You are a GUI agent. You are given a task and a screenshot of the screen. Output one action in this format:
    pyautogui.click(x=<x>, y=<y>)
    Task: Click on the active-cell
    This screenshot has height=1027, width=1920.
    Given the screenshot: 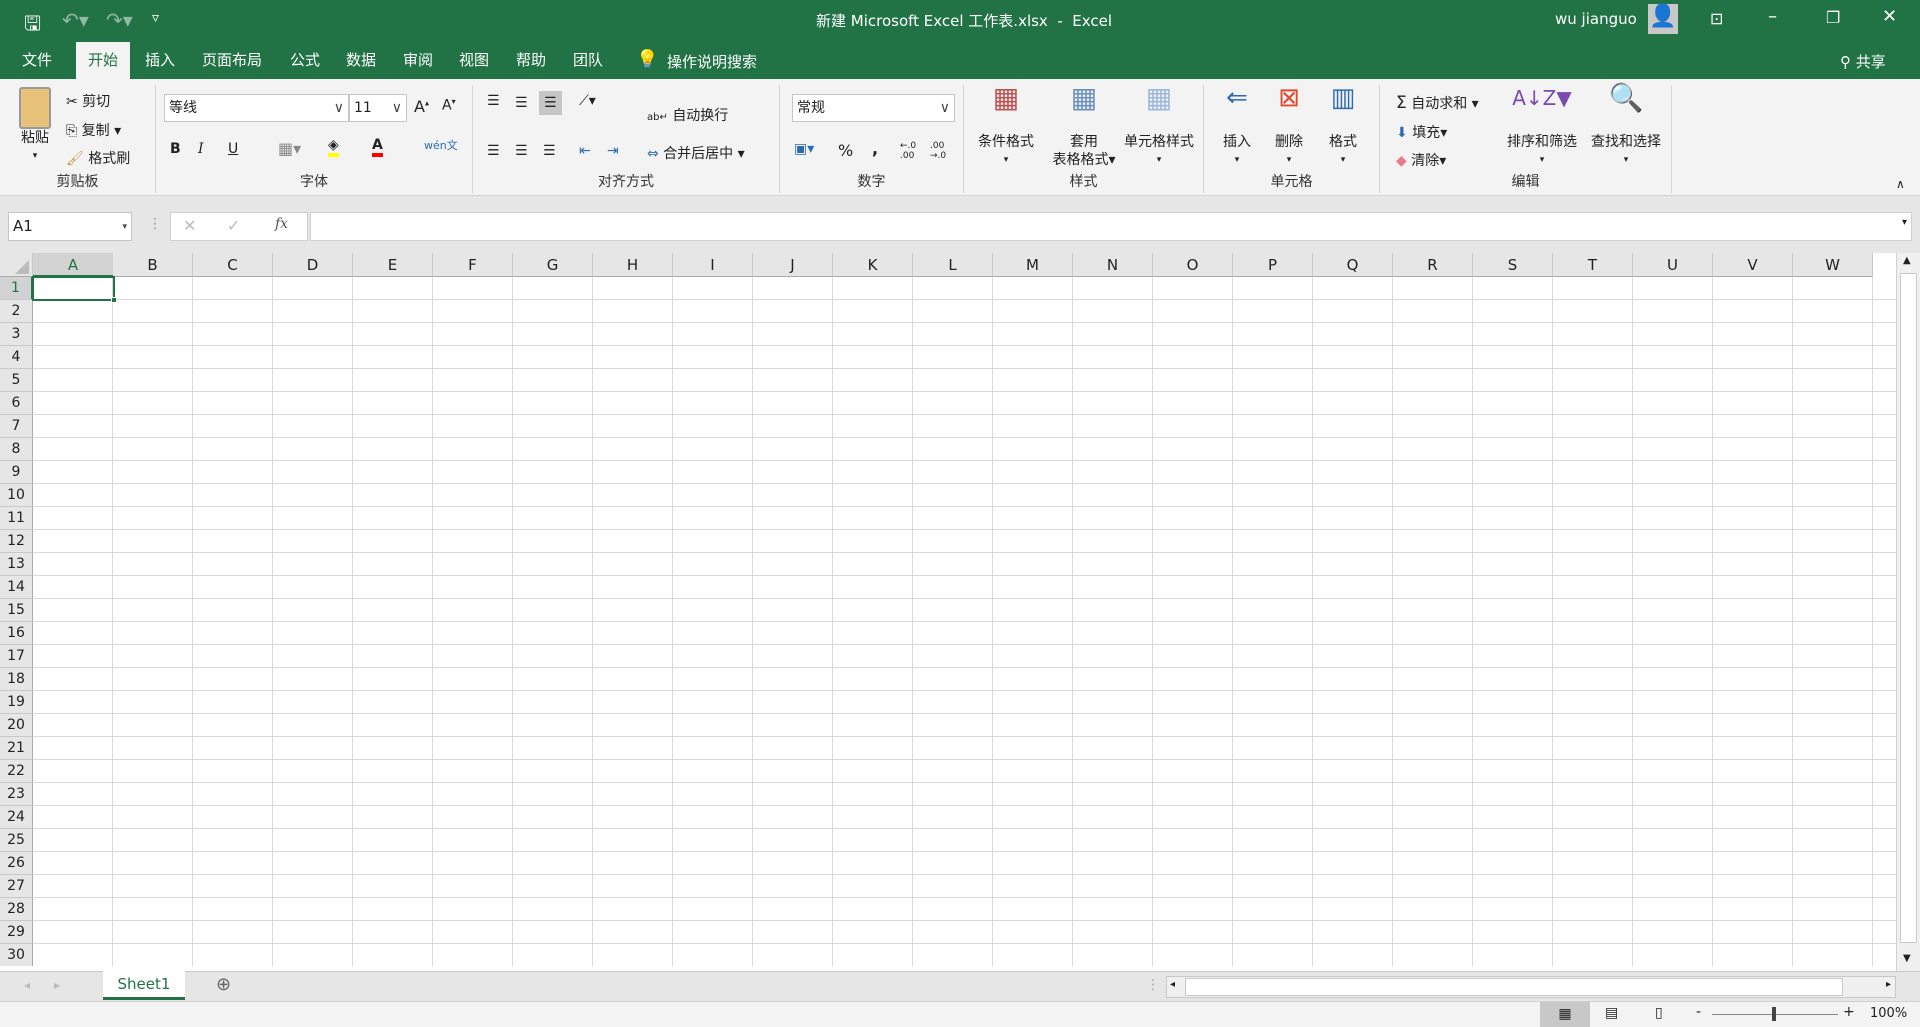 What is the action you would take?
    pyautogui.click(x=74, y=289)
    